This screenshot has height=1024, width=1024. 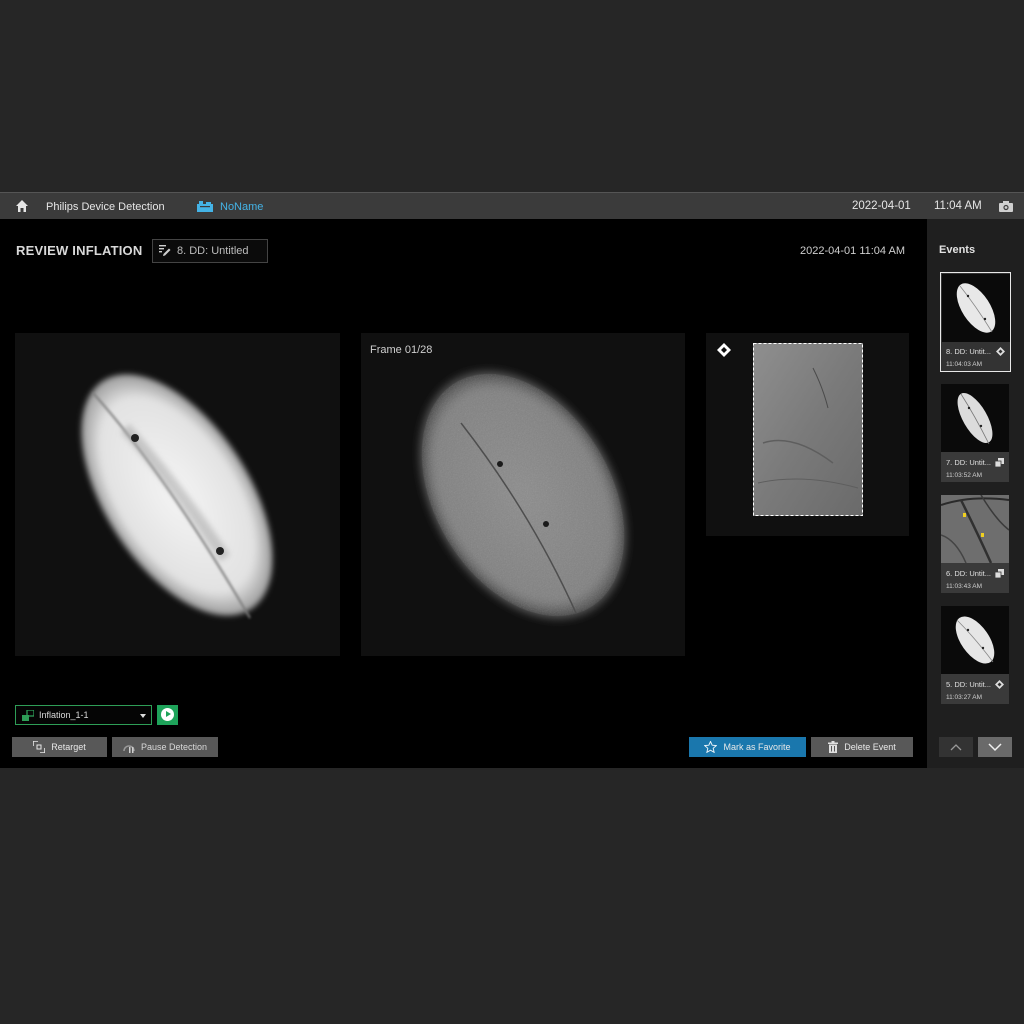 What do you see at coordinates (964, 697) in the screenshot?
I see `event-thumbnail-time: 11:03:27 AM` at bounding box center [964, 697].